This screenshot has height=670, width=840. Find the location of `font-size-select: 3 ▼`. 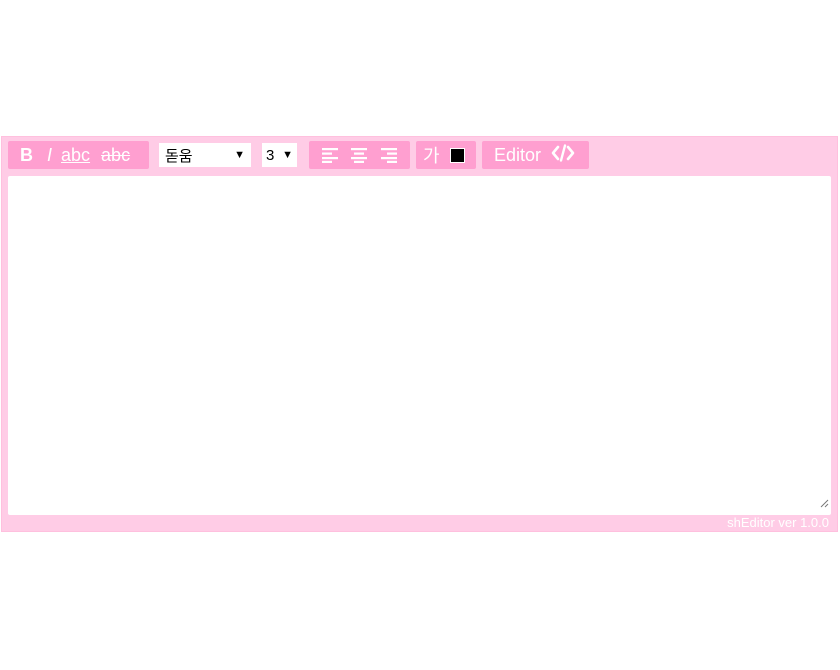

font-size-select: 3 ▼ is located at coordinates (279, 155).